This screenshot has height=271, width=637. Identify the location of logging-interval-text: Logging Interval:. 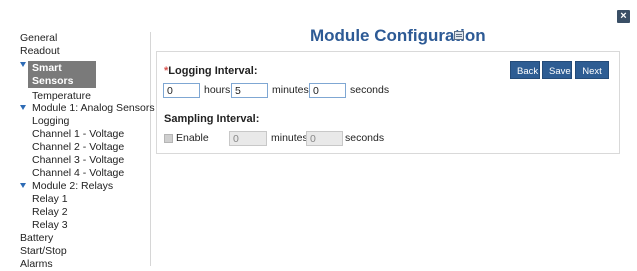
(213, 71).